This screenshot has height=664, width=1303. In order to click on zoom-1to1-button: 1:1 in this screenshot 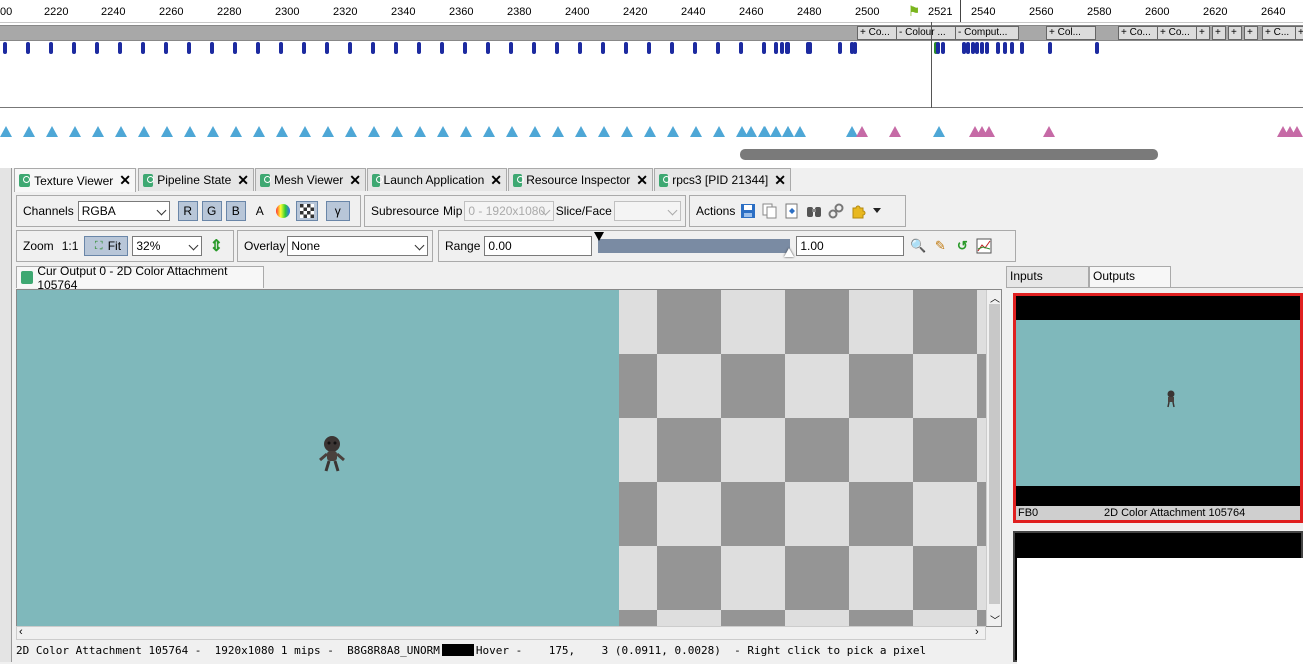, I will do `click(70, 246)`.